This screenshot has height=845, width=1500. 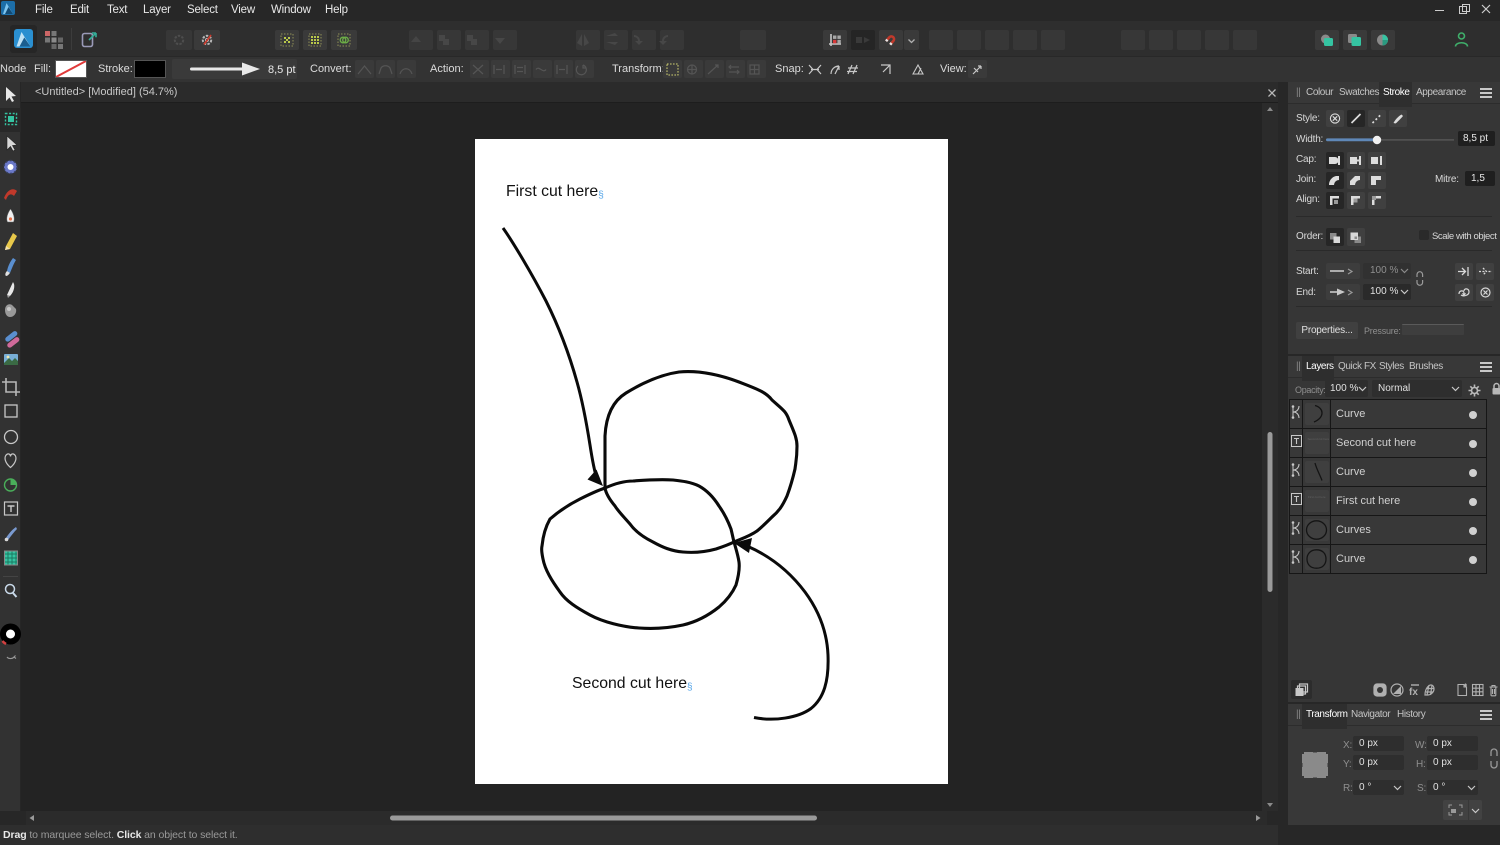 I want to click on svg-text: First cut here, so click(x=1317, y=497).